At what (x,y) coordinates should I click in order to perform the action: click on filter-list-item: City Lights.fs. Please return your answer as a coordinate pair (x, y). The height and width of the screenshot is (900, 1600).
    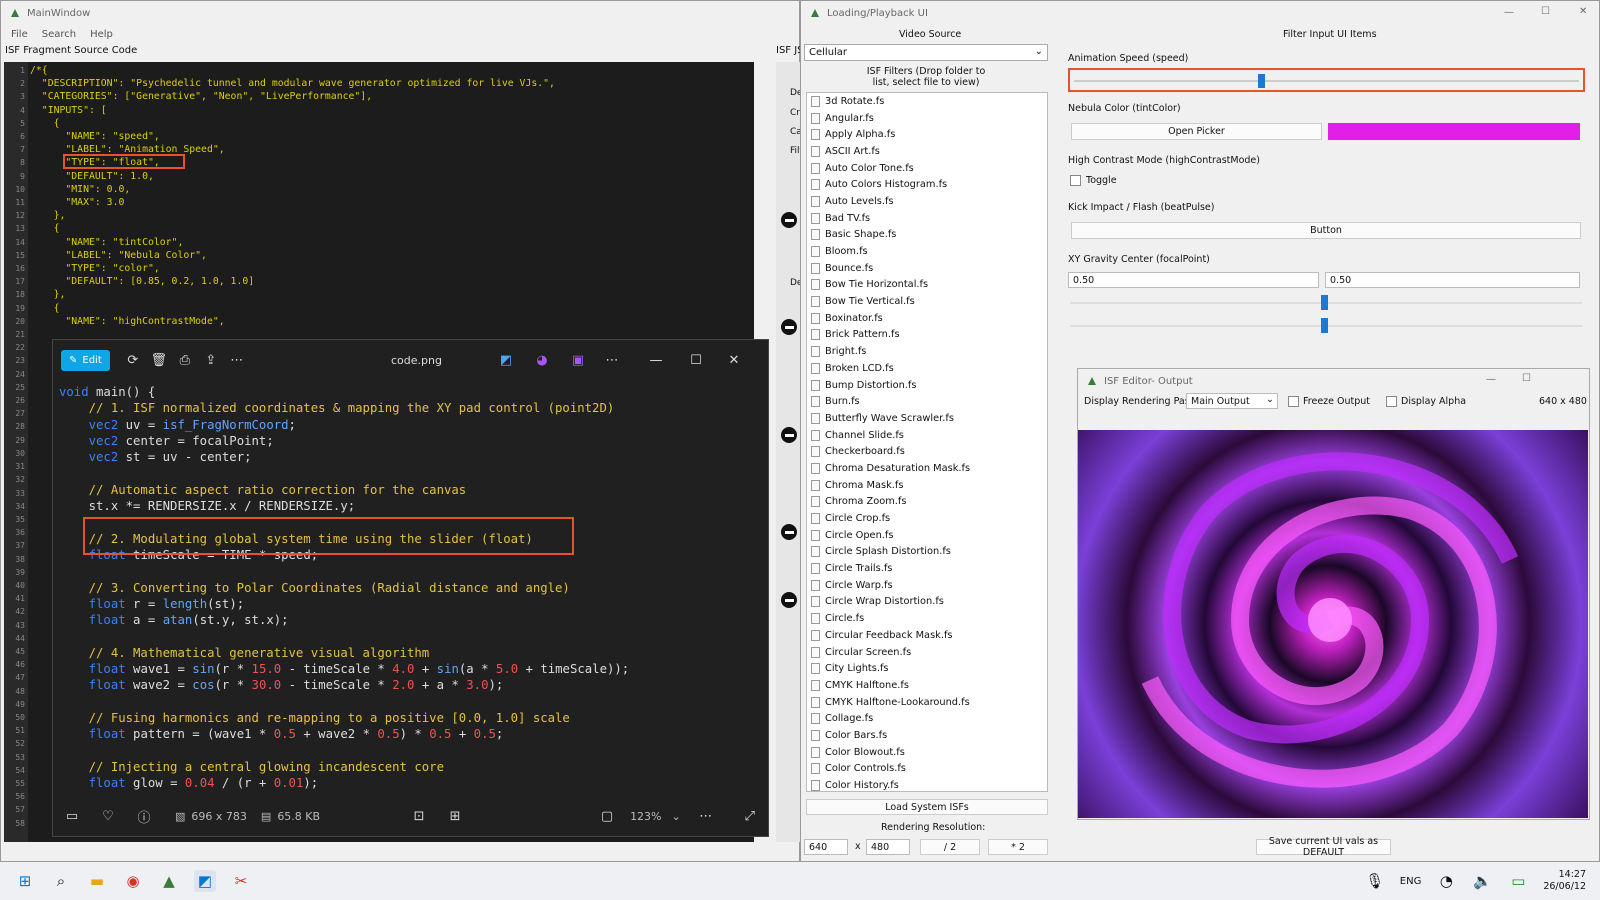
    Looking at the image, I should click on (927, 668).